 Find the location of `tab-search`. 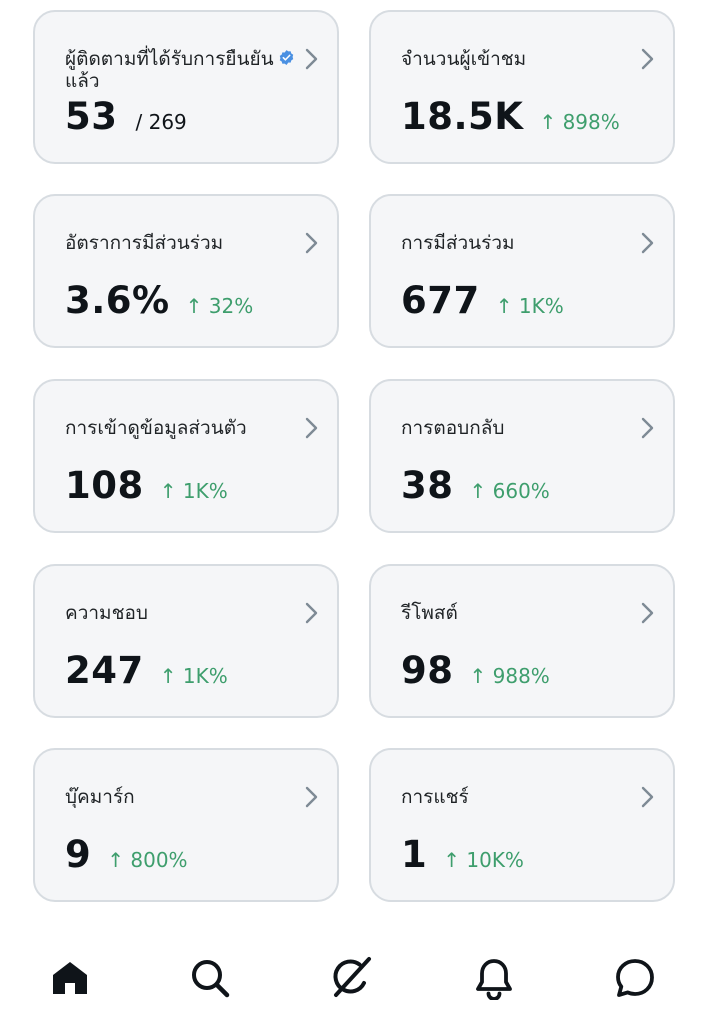

tab-search is located at coordinates (210, 978).